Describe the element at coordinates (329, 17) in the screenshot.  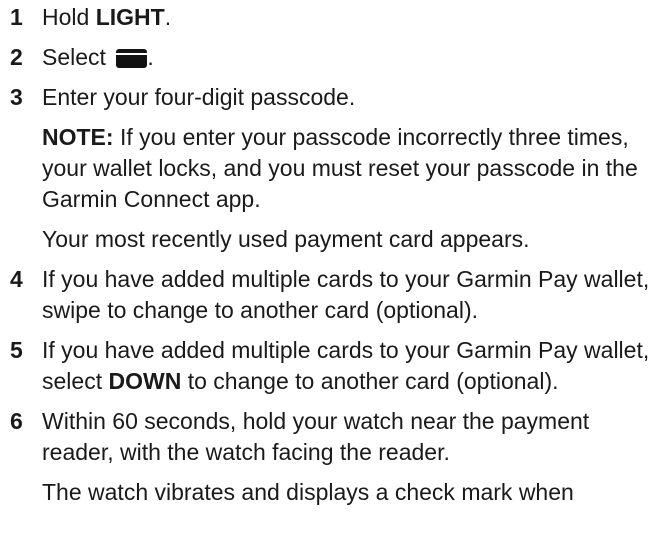
I see `step-1: 1 Hold LIGHT.` at that location.